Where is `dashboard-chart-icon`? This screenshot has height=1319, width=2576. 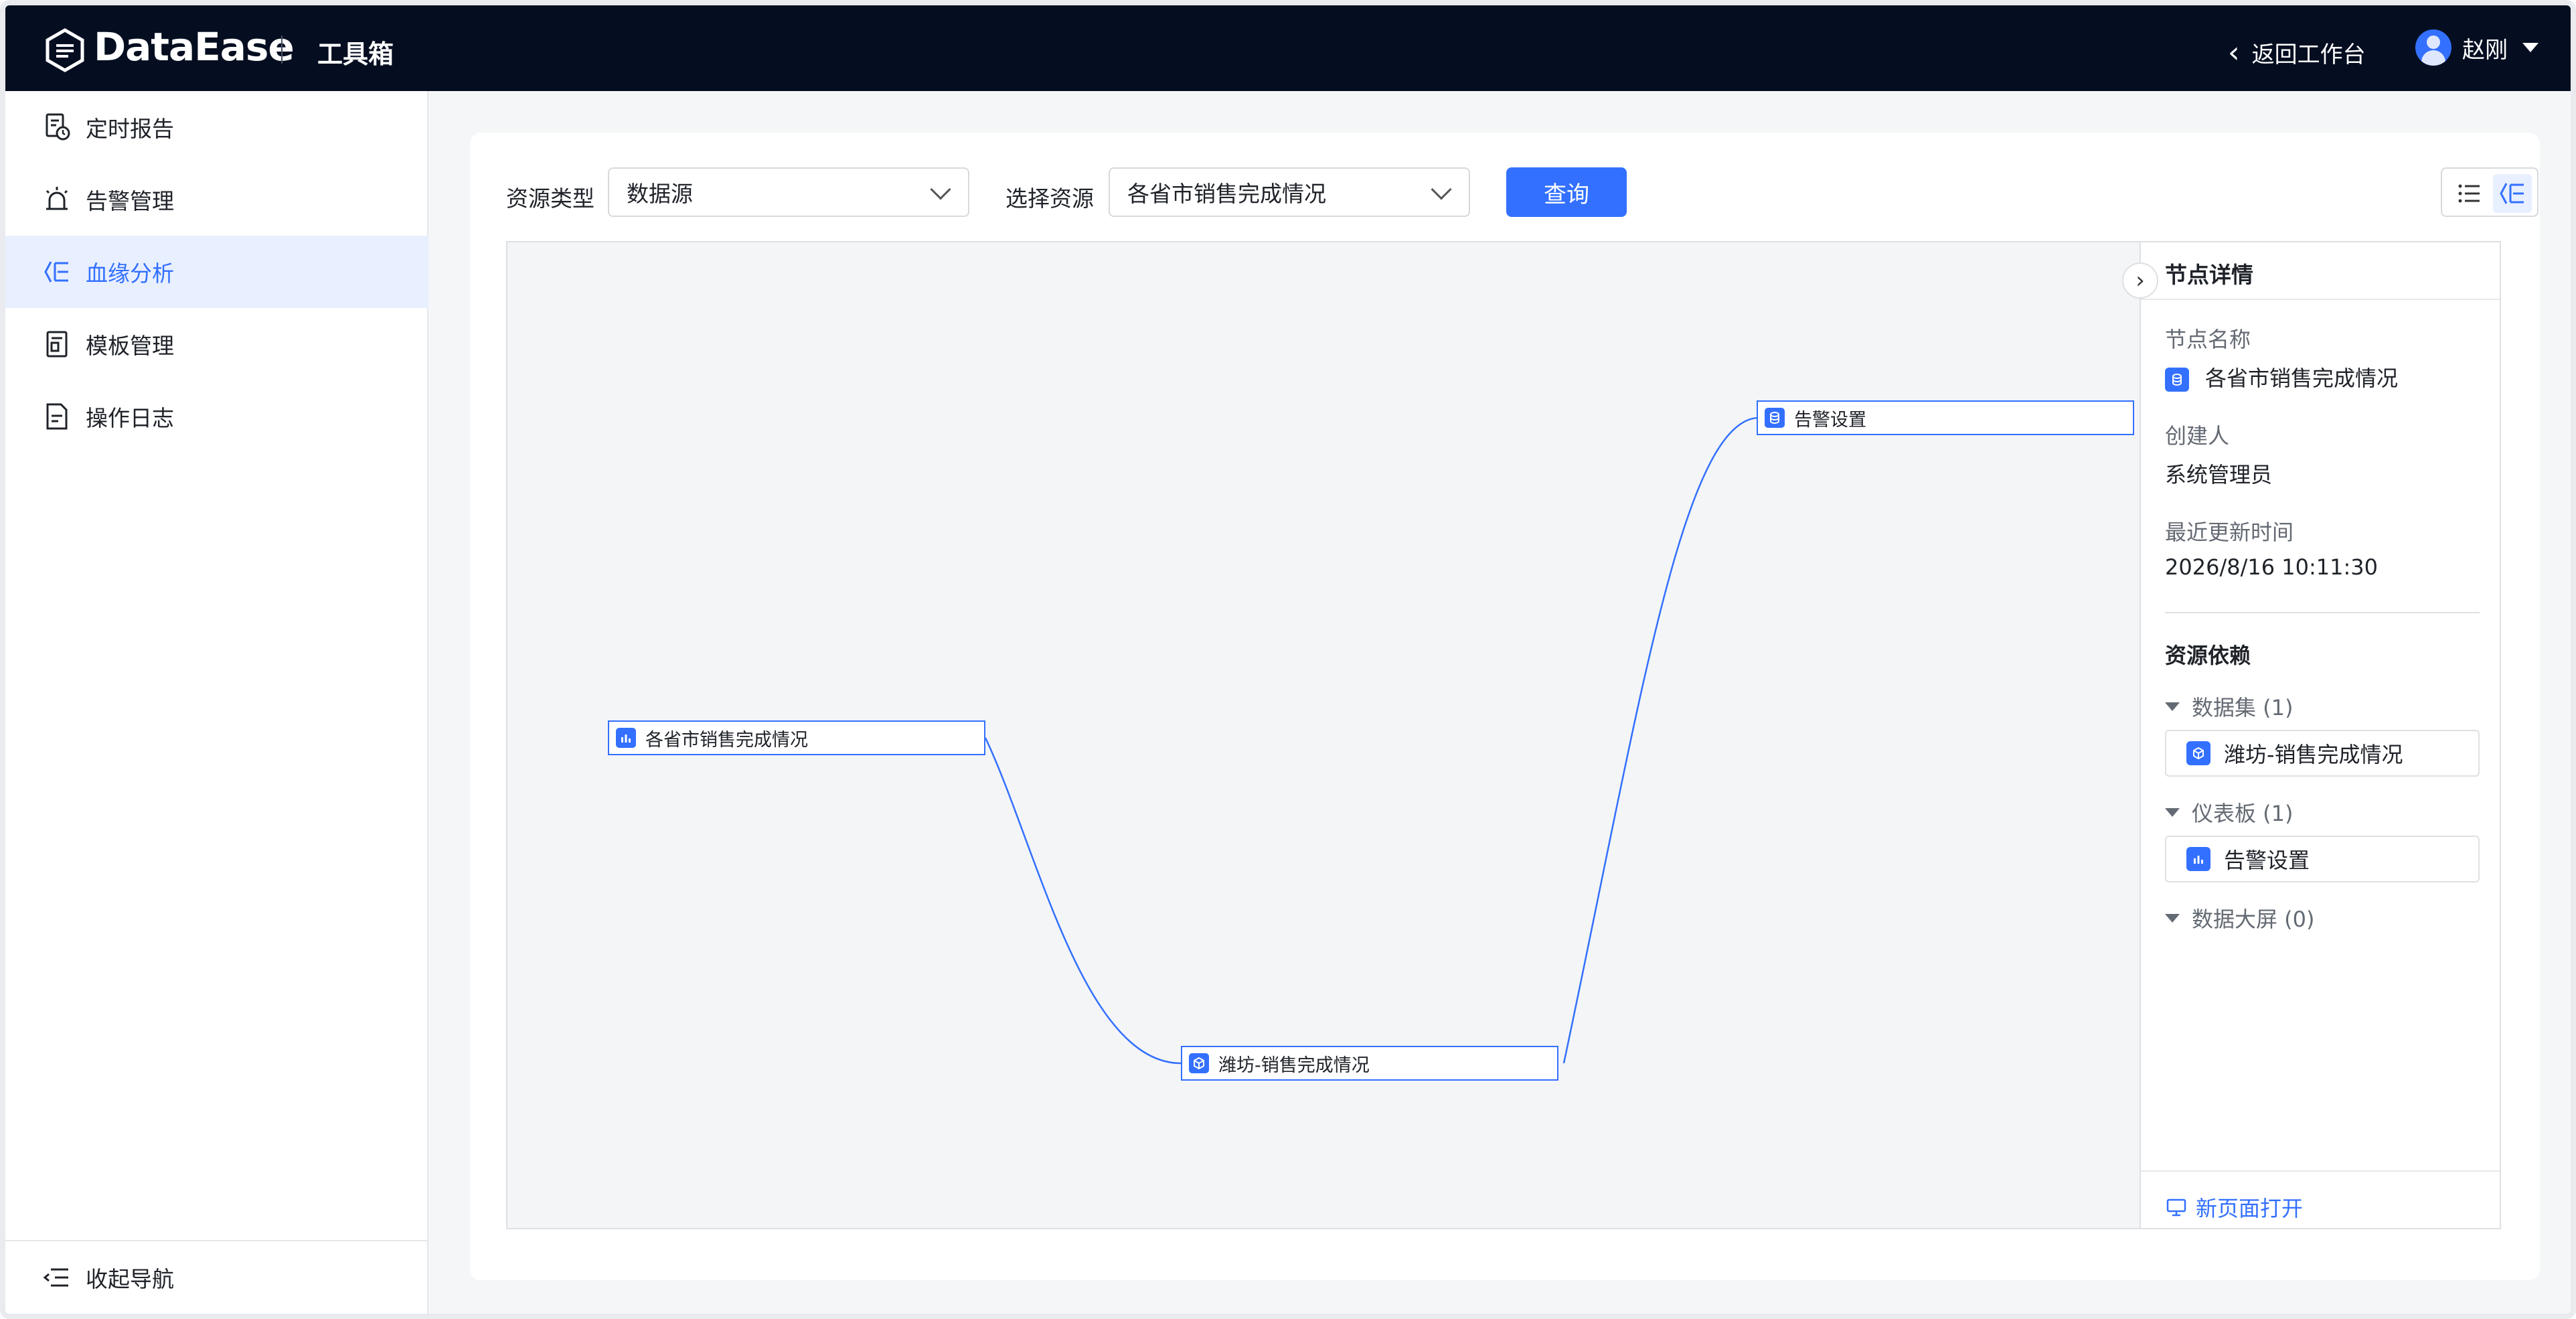 dashboard-chart-icon is located at coordinates (2198, 859).